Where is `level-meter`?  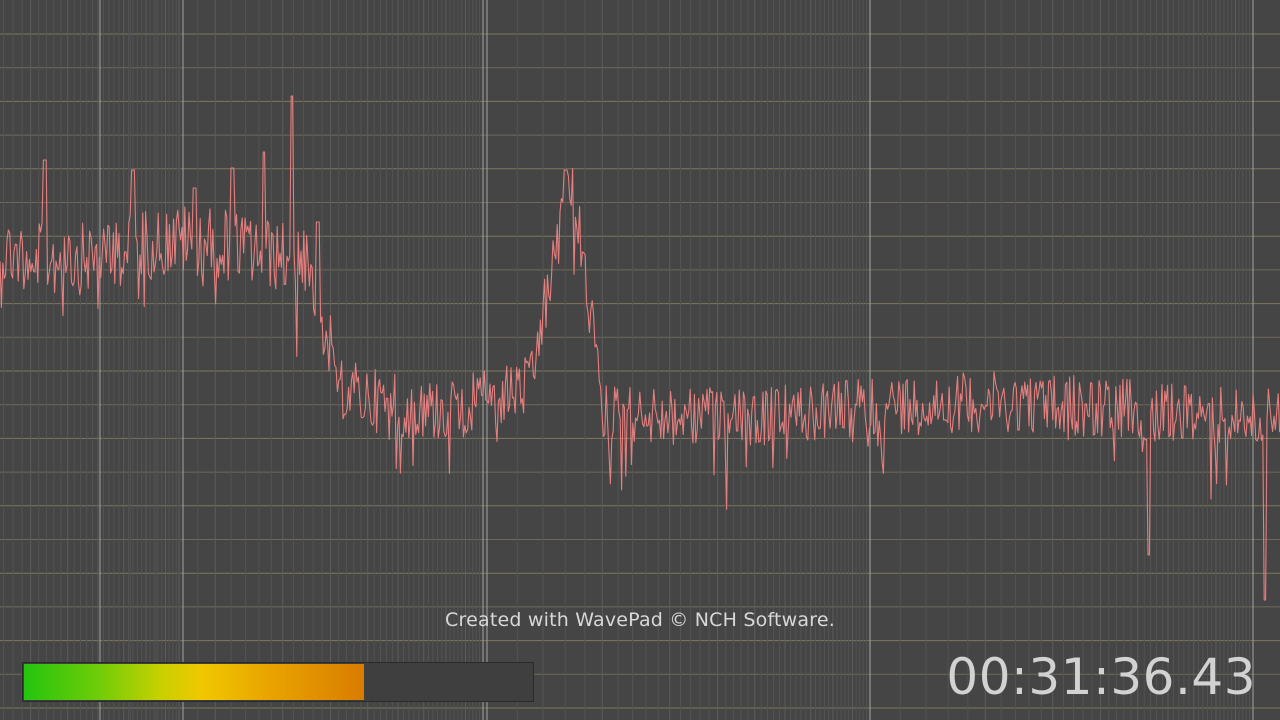 level-meter is located at coordinates (278, 682).